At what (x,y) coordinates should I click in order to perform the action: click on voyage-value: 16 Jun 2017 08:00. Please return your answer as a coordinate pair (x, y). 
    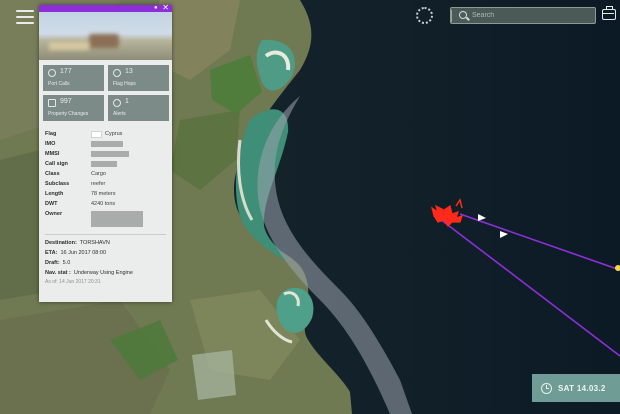
    Looking at the image, I should click on (83, 253).